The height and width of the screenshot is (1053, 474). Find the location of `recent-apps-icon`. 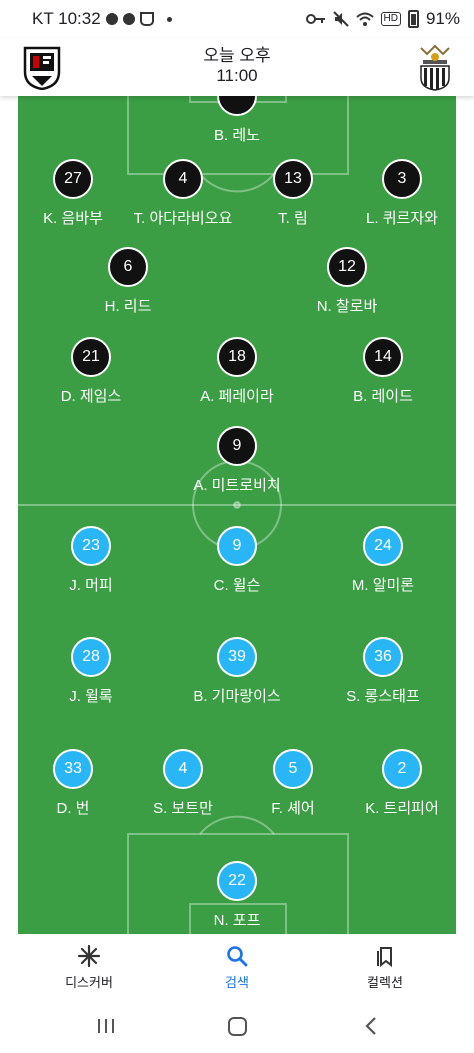

recent-apps-icon is located at coordinates (106, 1026).